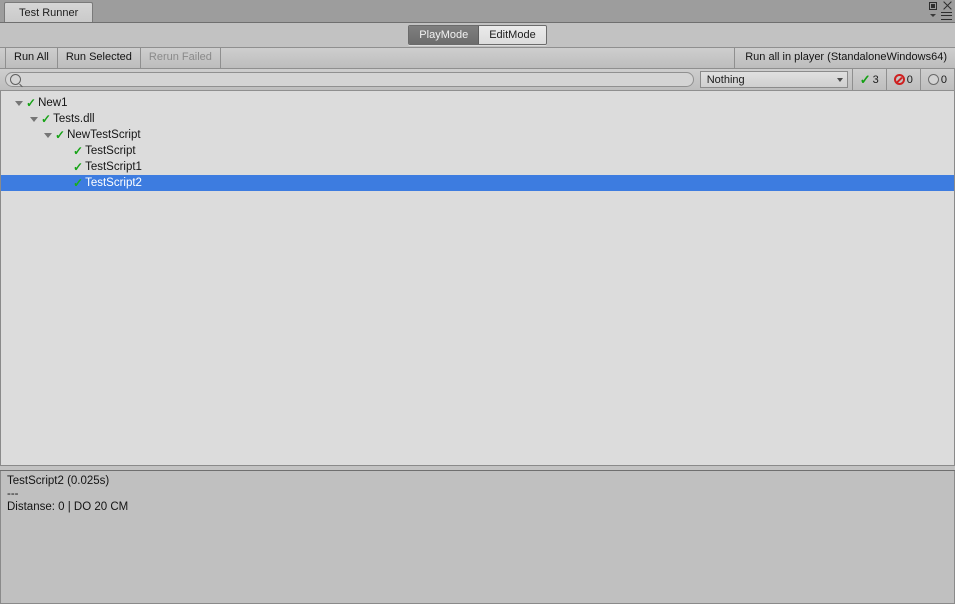  I want to click on tab-test-runner: Test Runner, so click(49, 12).